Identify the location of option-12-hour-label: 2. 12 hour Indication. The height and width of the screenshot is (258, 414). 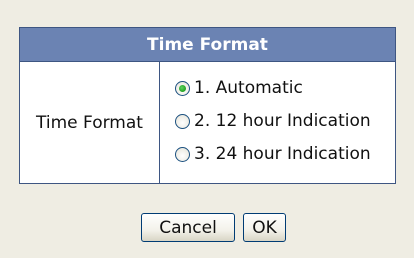
(282, 121).